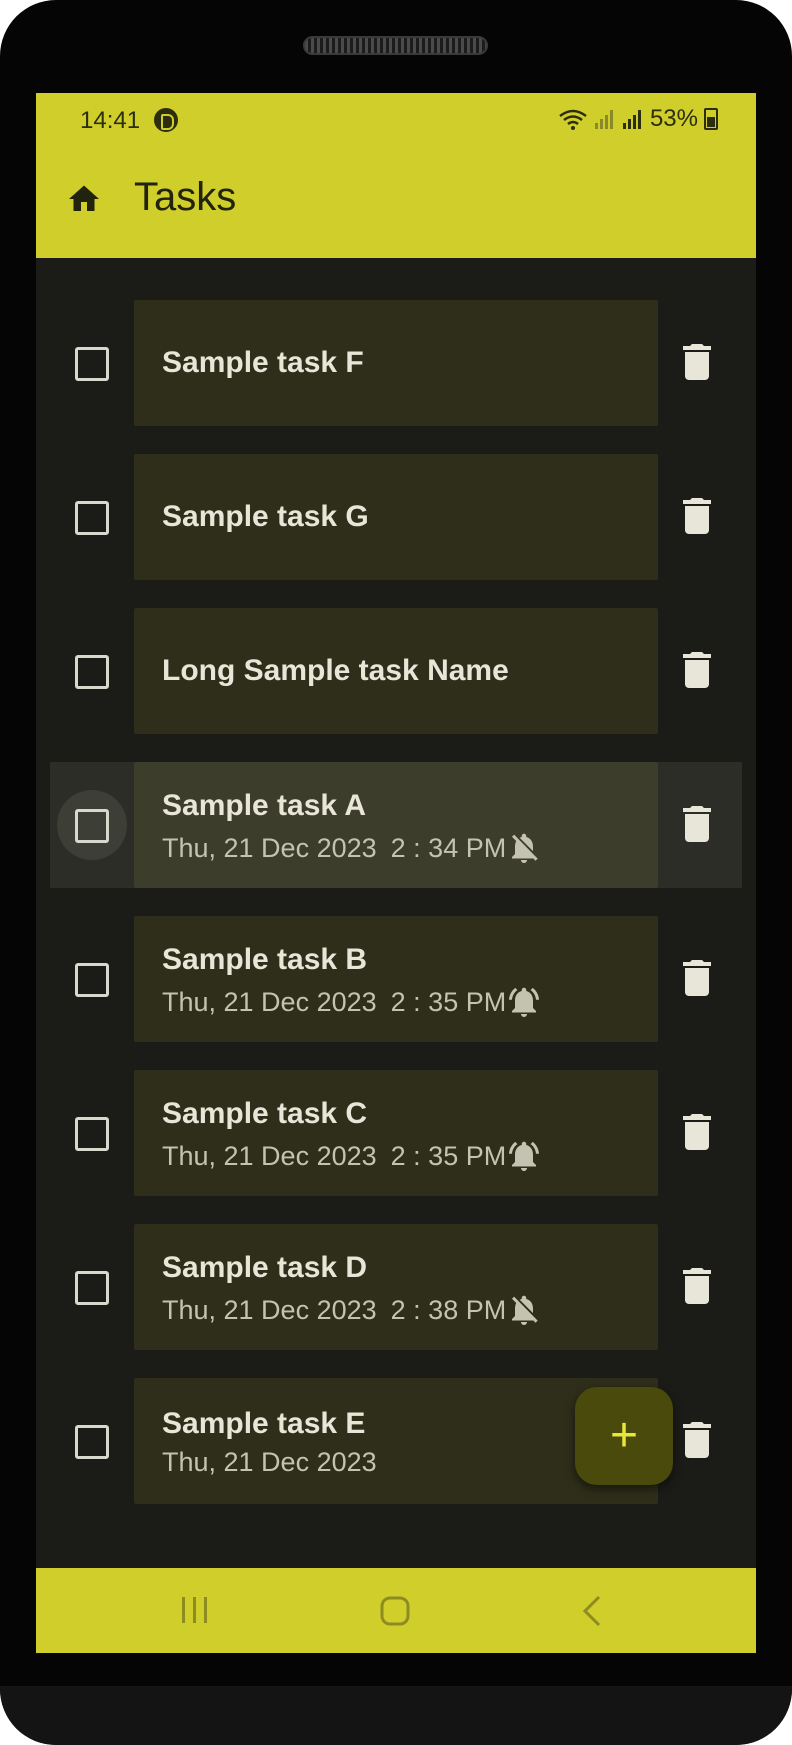 The image size is (792, 1745). I want to click on wifi-icon, so click(573, 119).